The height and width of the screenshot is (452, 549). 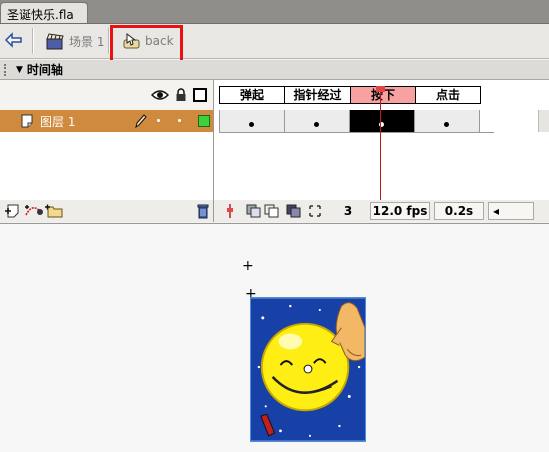 I want to click on frame-label-header: 弹起 指针经过 按下 点击, so click(x=350, y=95).